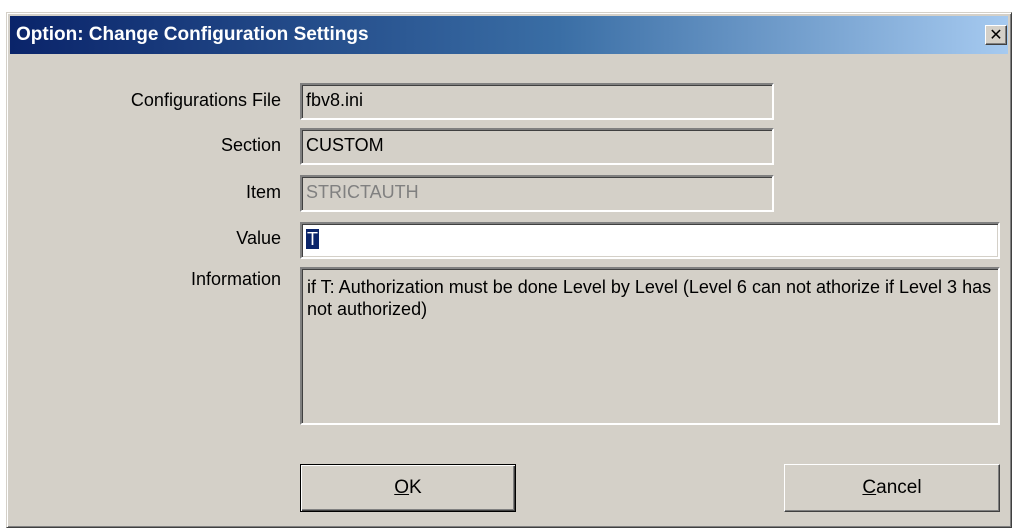 The width and height of the screenshot is (1016, 530). What do you see at coordinates (537, 146) in the screenshot?
I see `section-field: CUSTOM` at bounding box center [537, 146].